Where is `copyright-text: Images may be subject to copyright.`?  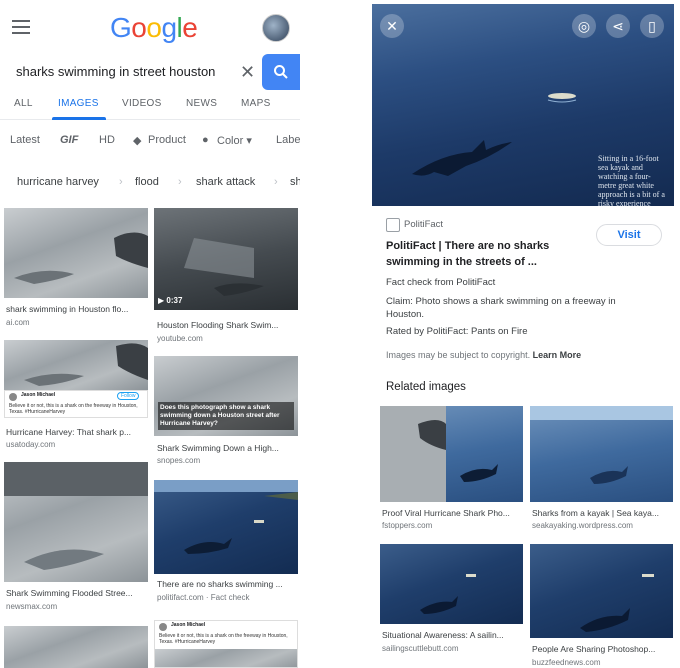 copyright-text: Images may be subject to copyright. is located at coordinates (458, 355).